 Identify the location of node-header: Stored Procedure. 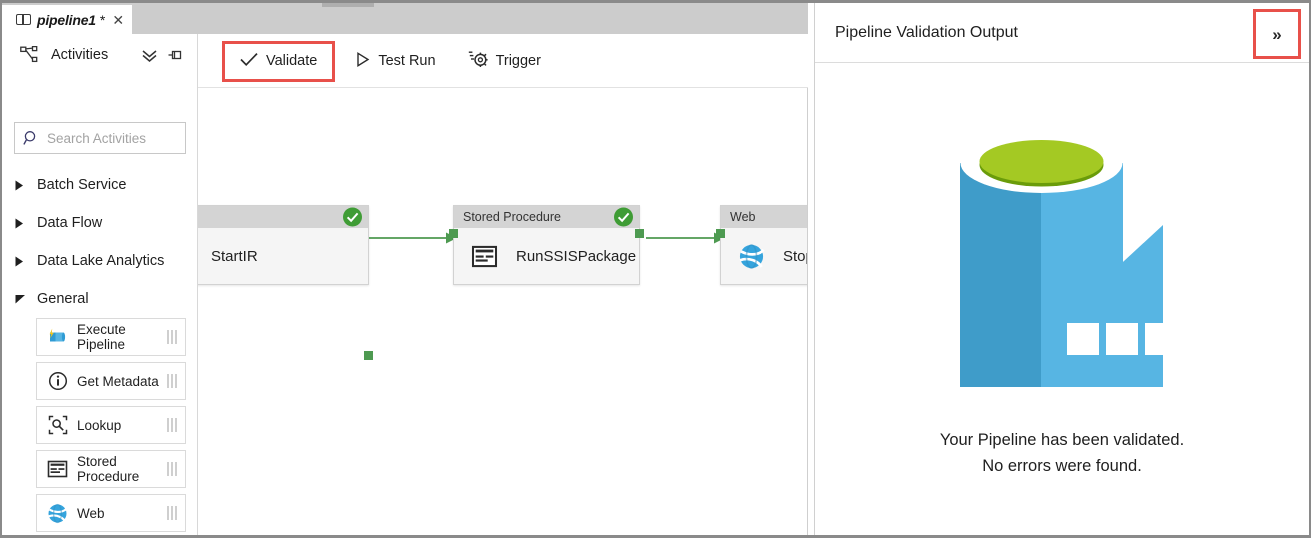
(546, 217).